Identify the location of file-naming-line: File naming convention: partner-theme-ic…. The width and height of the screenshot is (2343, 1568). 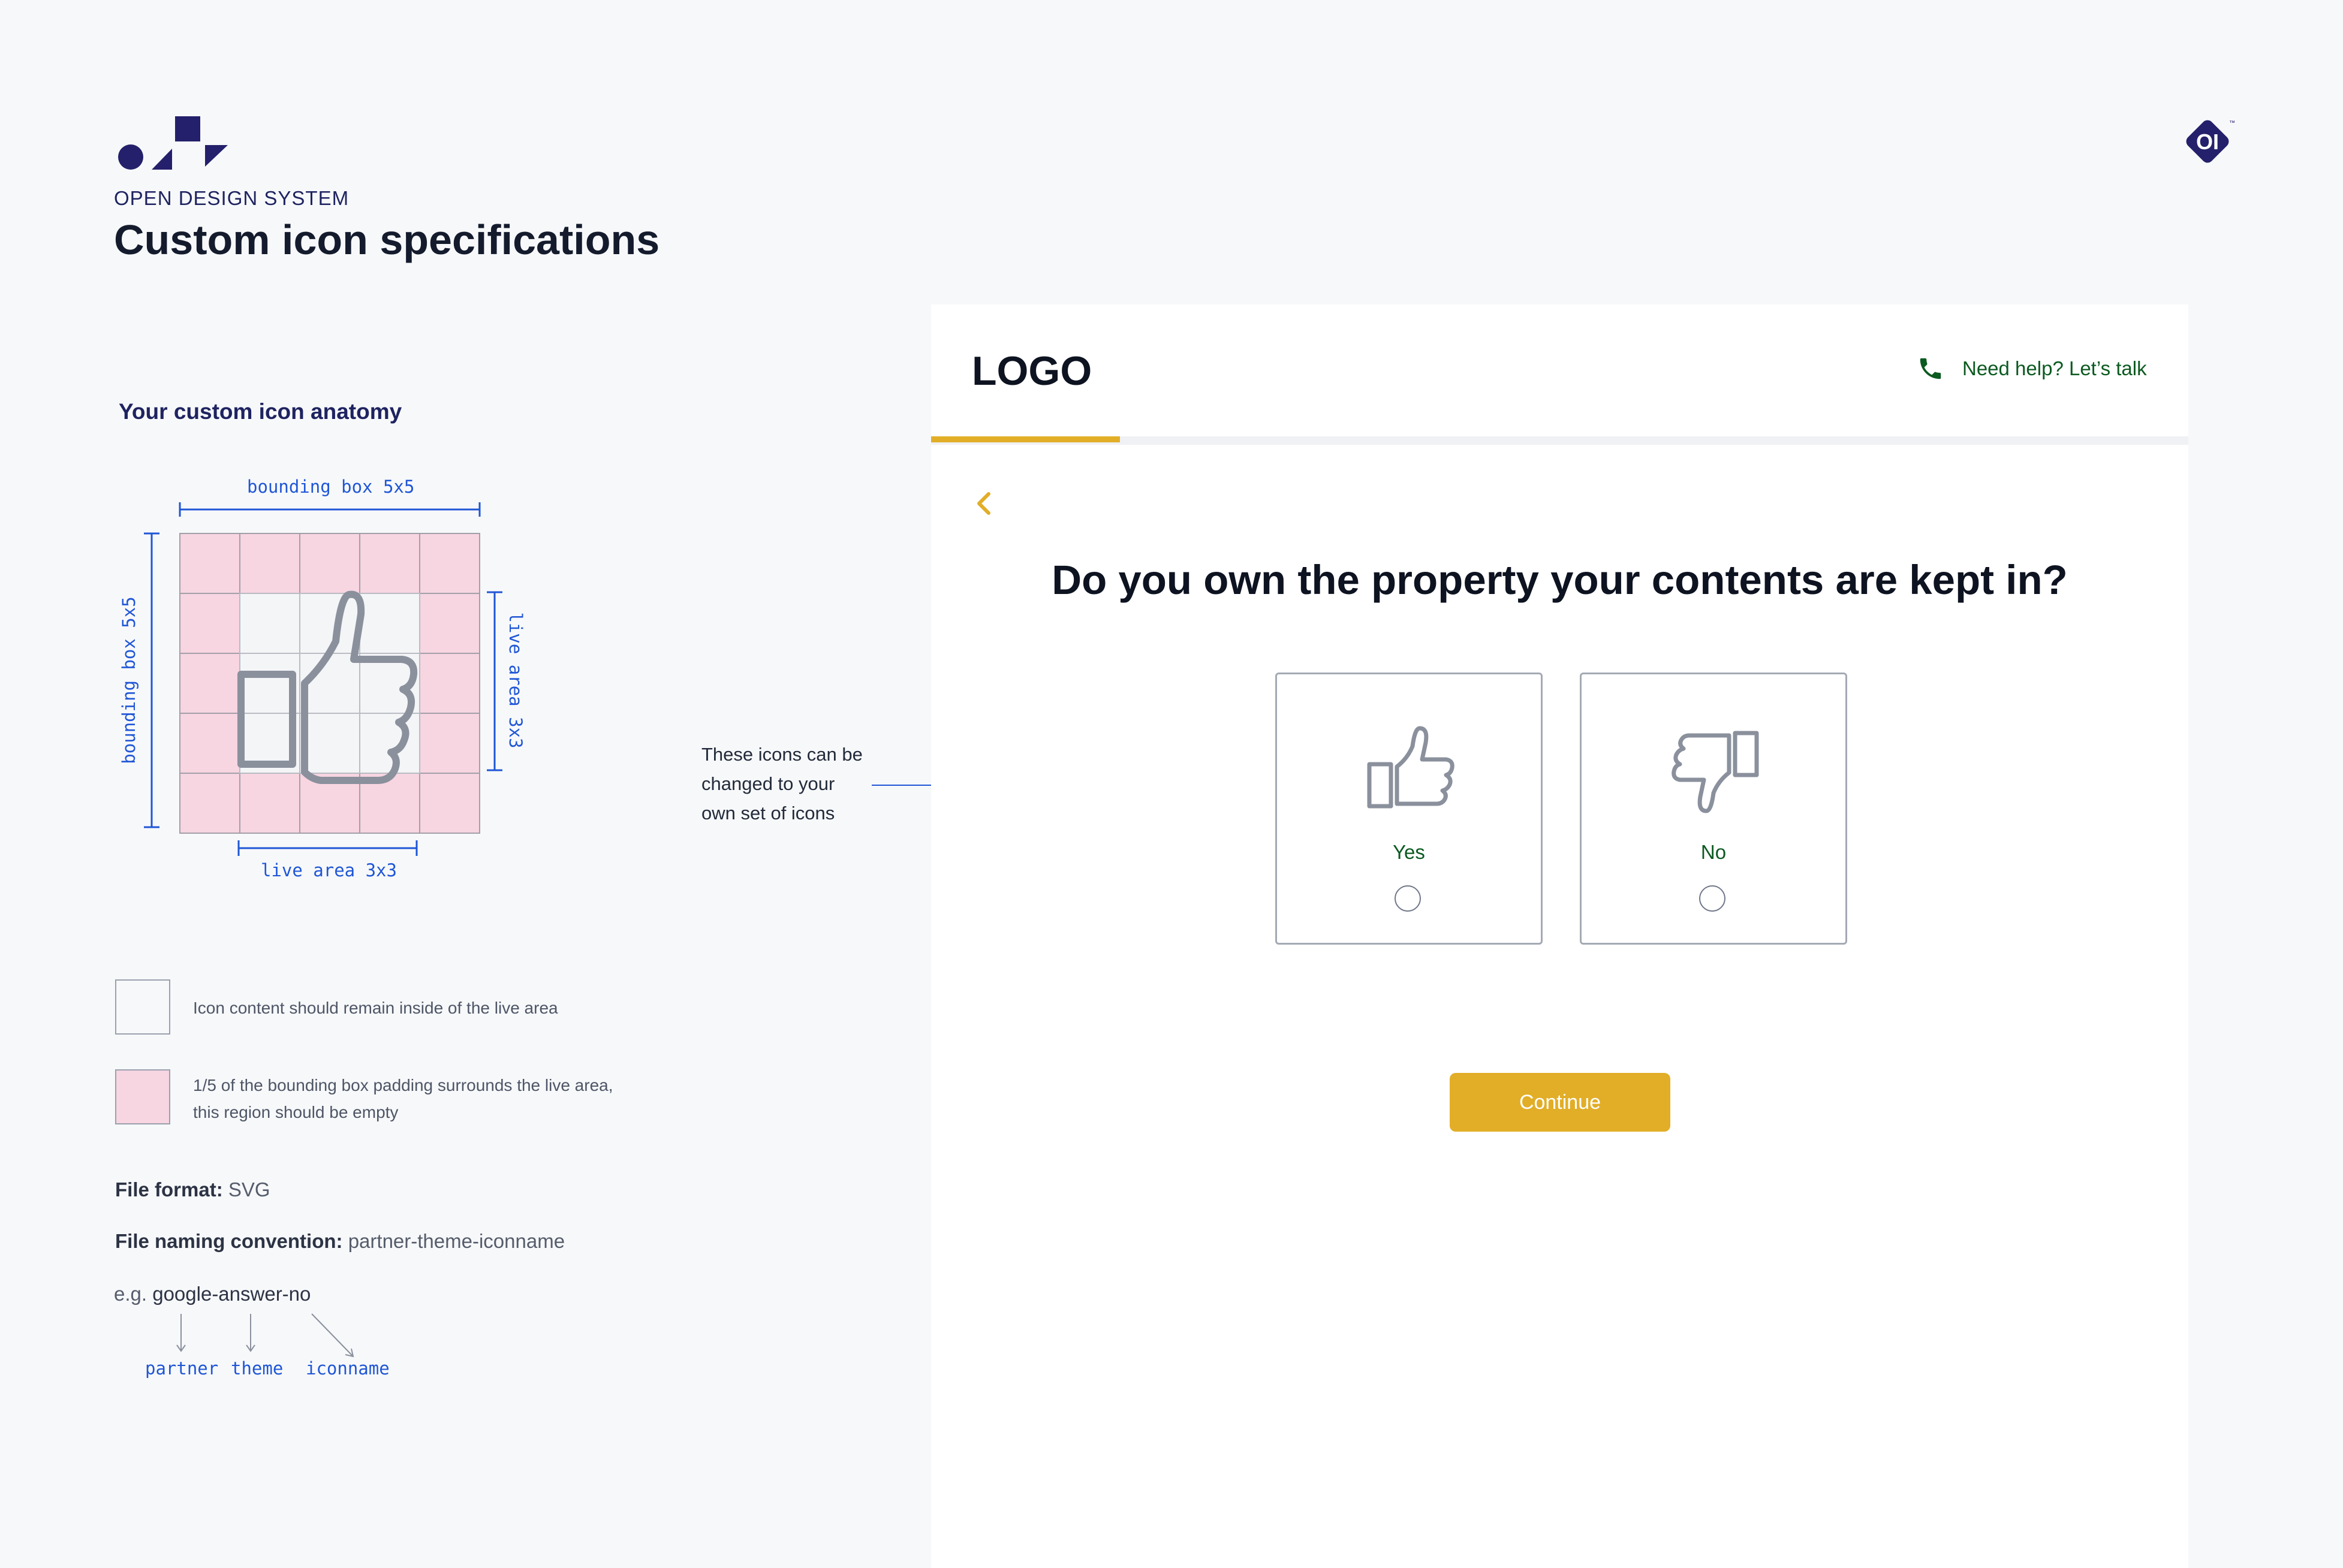
(340, 1241).